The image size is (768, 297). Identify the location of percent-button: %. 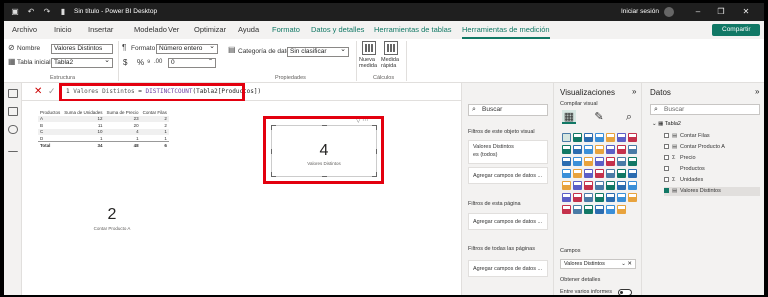
(140, 62).